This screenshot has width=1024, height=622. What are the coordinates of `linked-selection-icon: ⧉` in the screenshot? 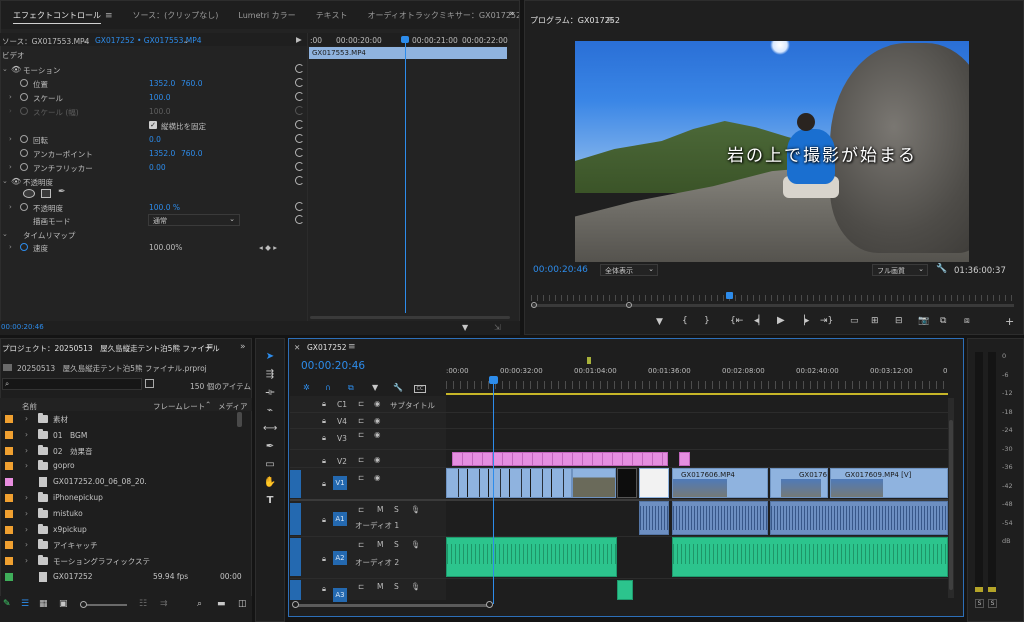 It's located at (351, 388).